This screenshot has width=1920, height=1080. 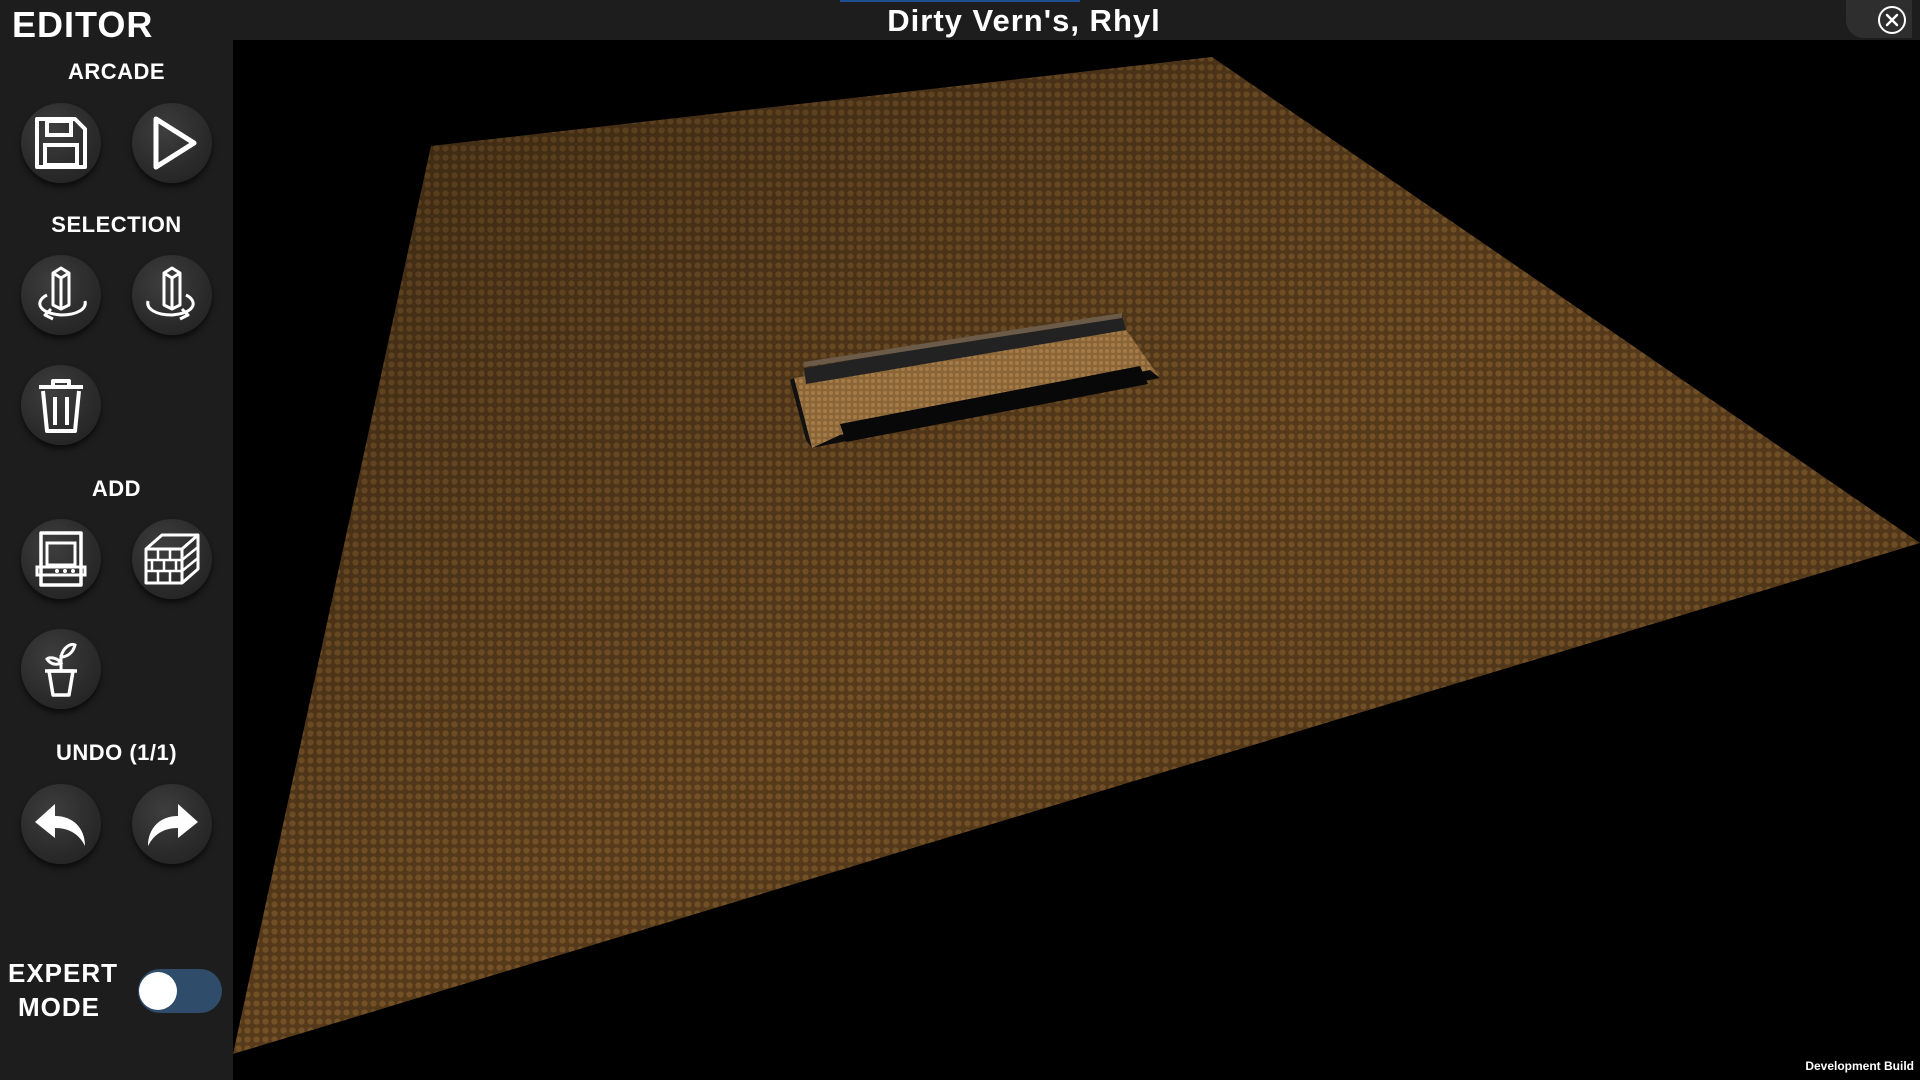 I want to click on section-label-add: ADD, so click(x=116, y=488).